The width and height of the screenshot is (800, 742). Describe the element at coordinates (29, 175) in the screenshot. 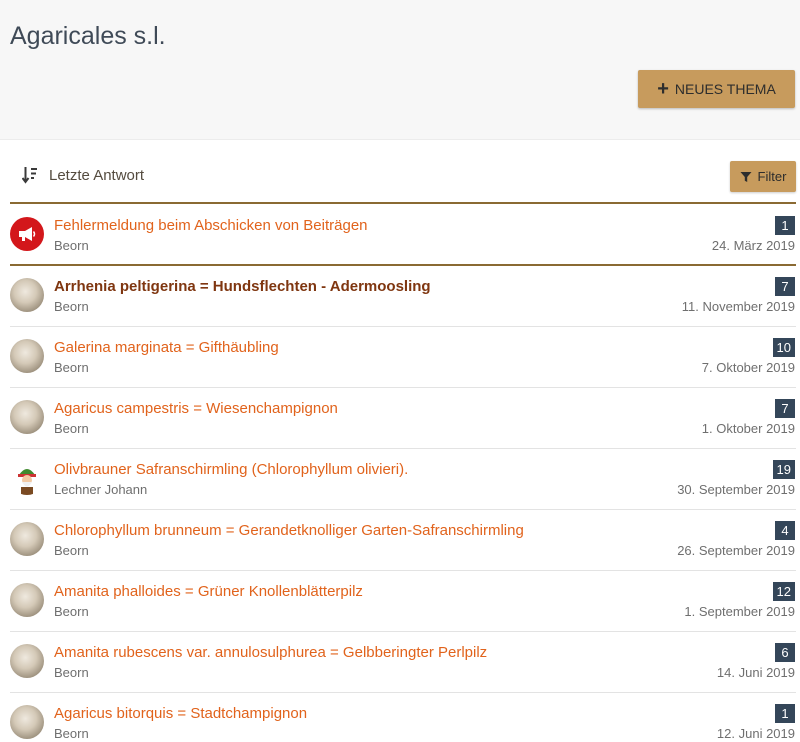

I see `sort-descending-icon` at that location.